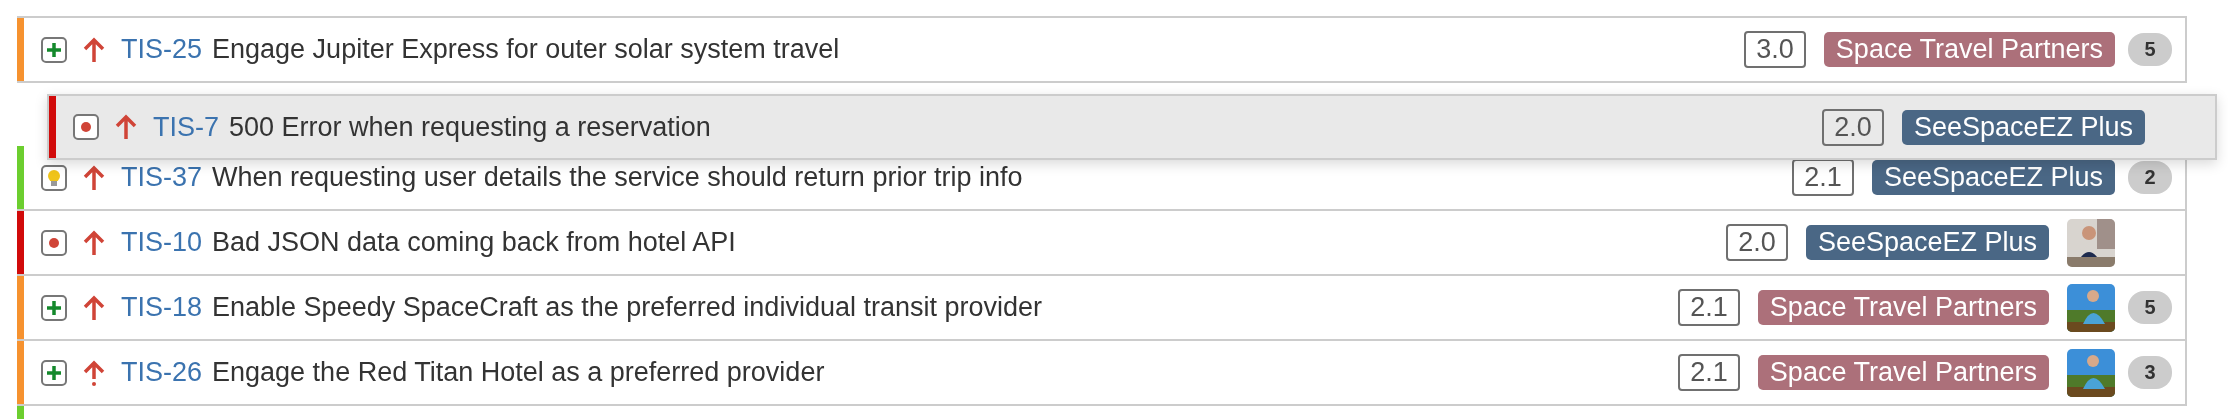 This screenshot has height=419, width=2228. I want to click on lightbulb-icon, so click(54, 177).